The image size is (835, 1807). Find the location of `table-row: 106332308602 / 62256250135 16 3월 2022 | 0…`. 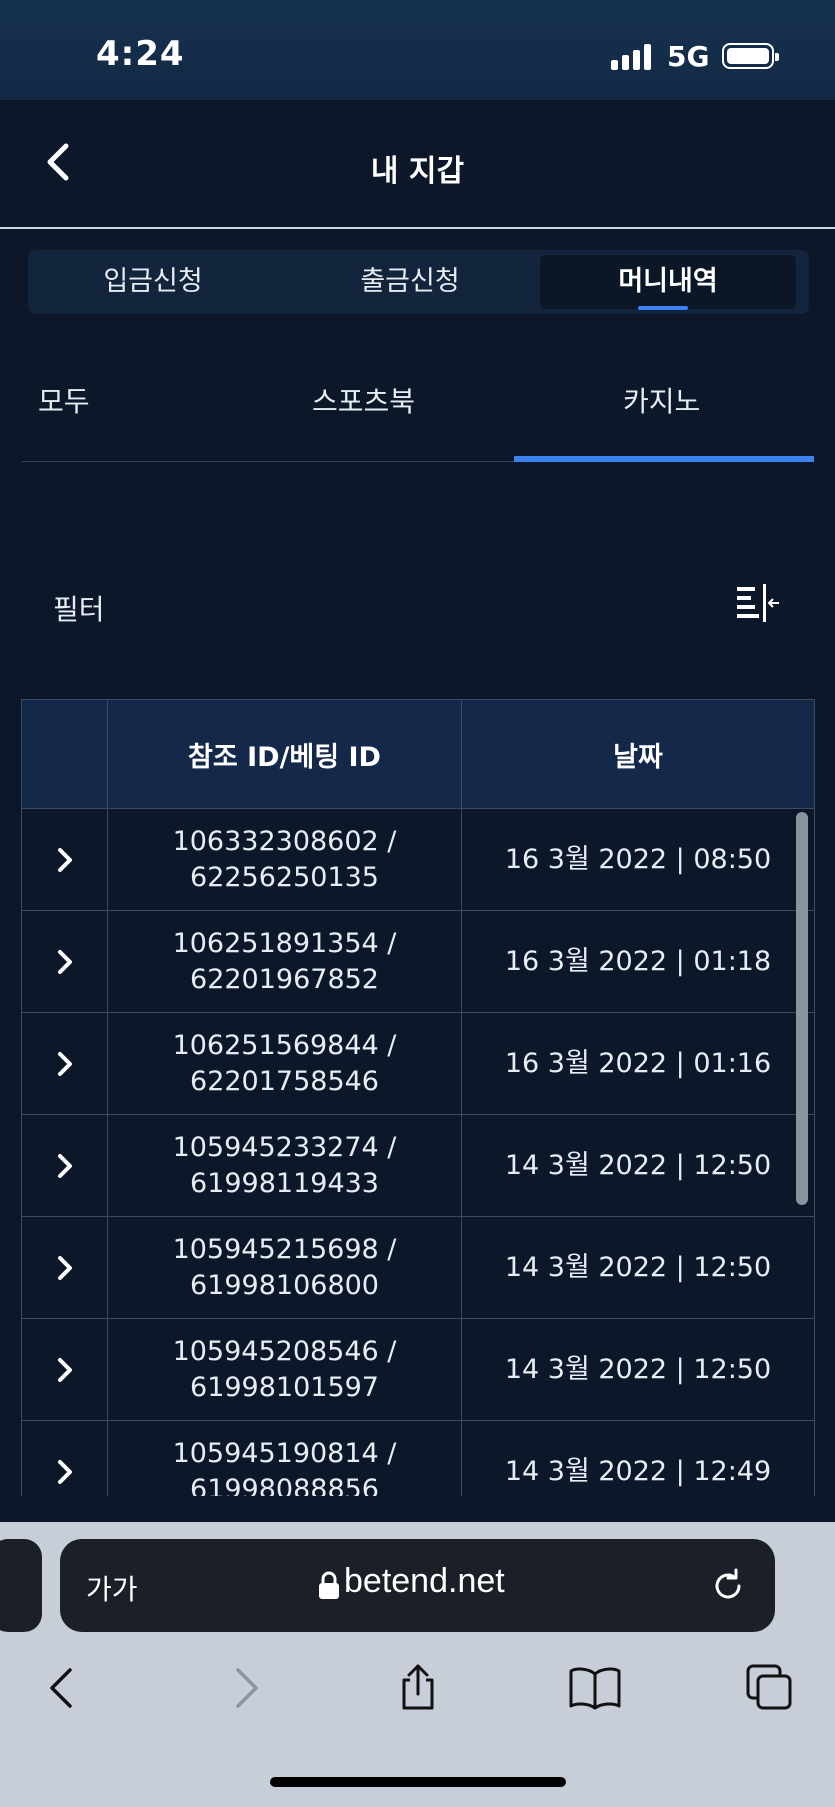

table-row: 106332308602 / 62256250135 16 3월 2022 | 0… is located at coordinates (418, 859).